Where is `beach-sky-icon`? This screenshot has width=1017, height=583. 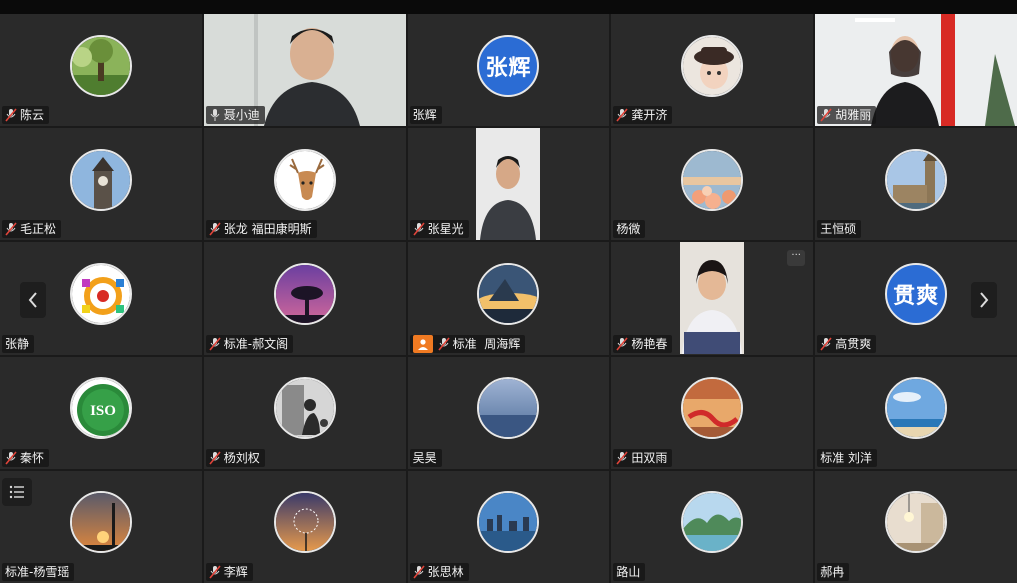
beach-sky-icon is located at coordinates (916, 408).